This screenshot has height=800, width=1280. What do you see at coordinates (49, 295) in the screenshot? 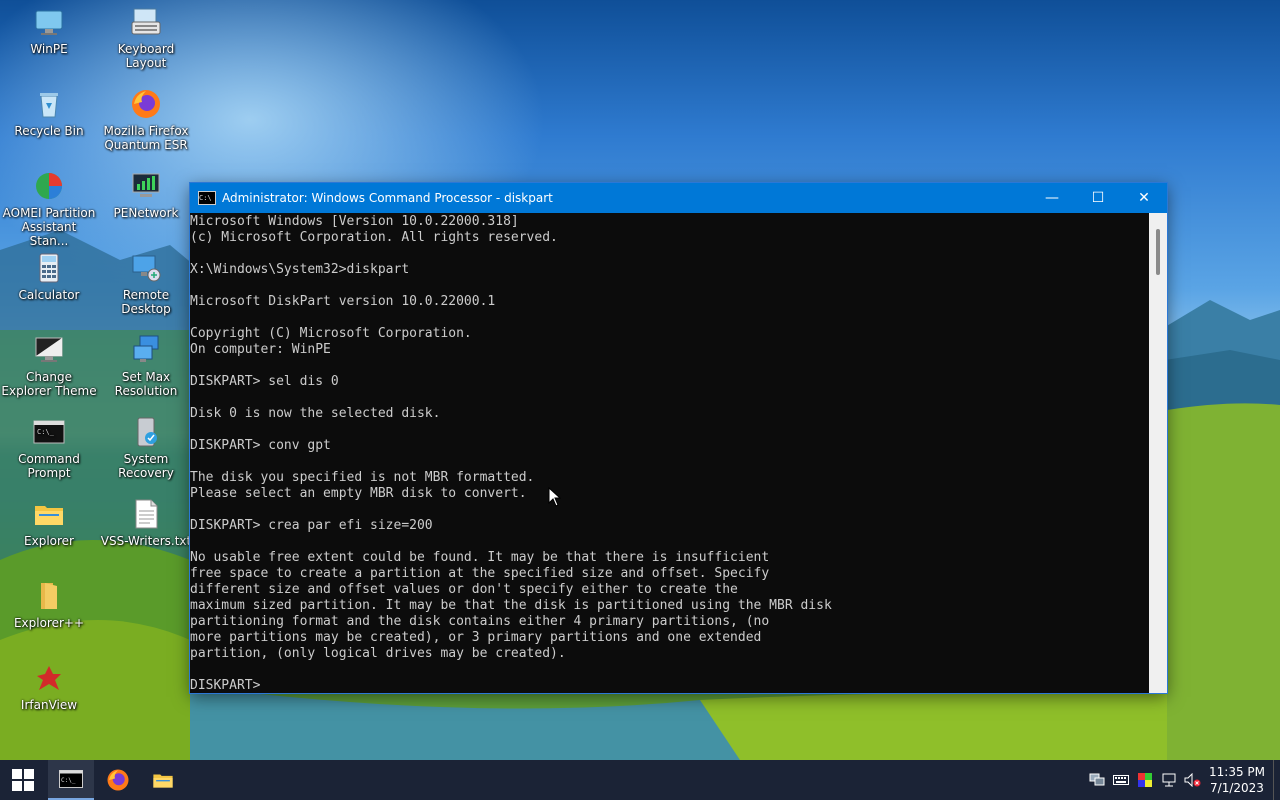
I see `desktop-icon-label: Calculator` at bounding box center [49, 295].